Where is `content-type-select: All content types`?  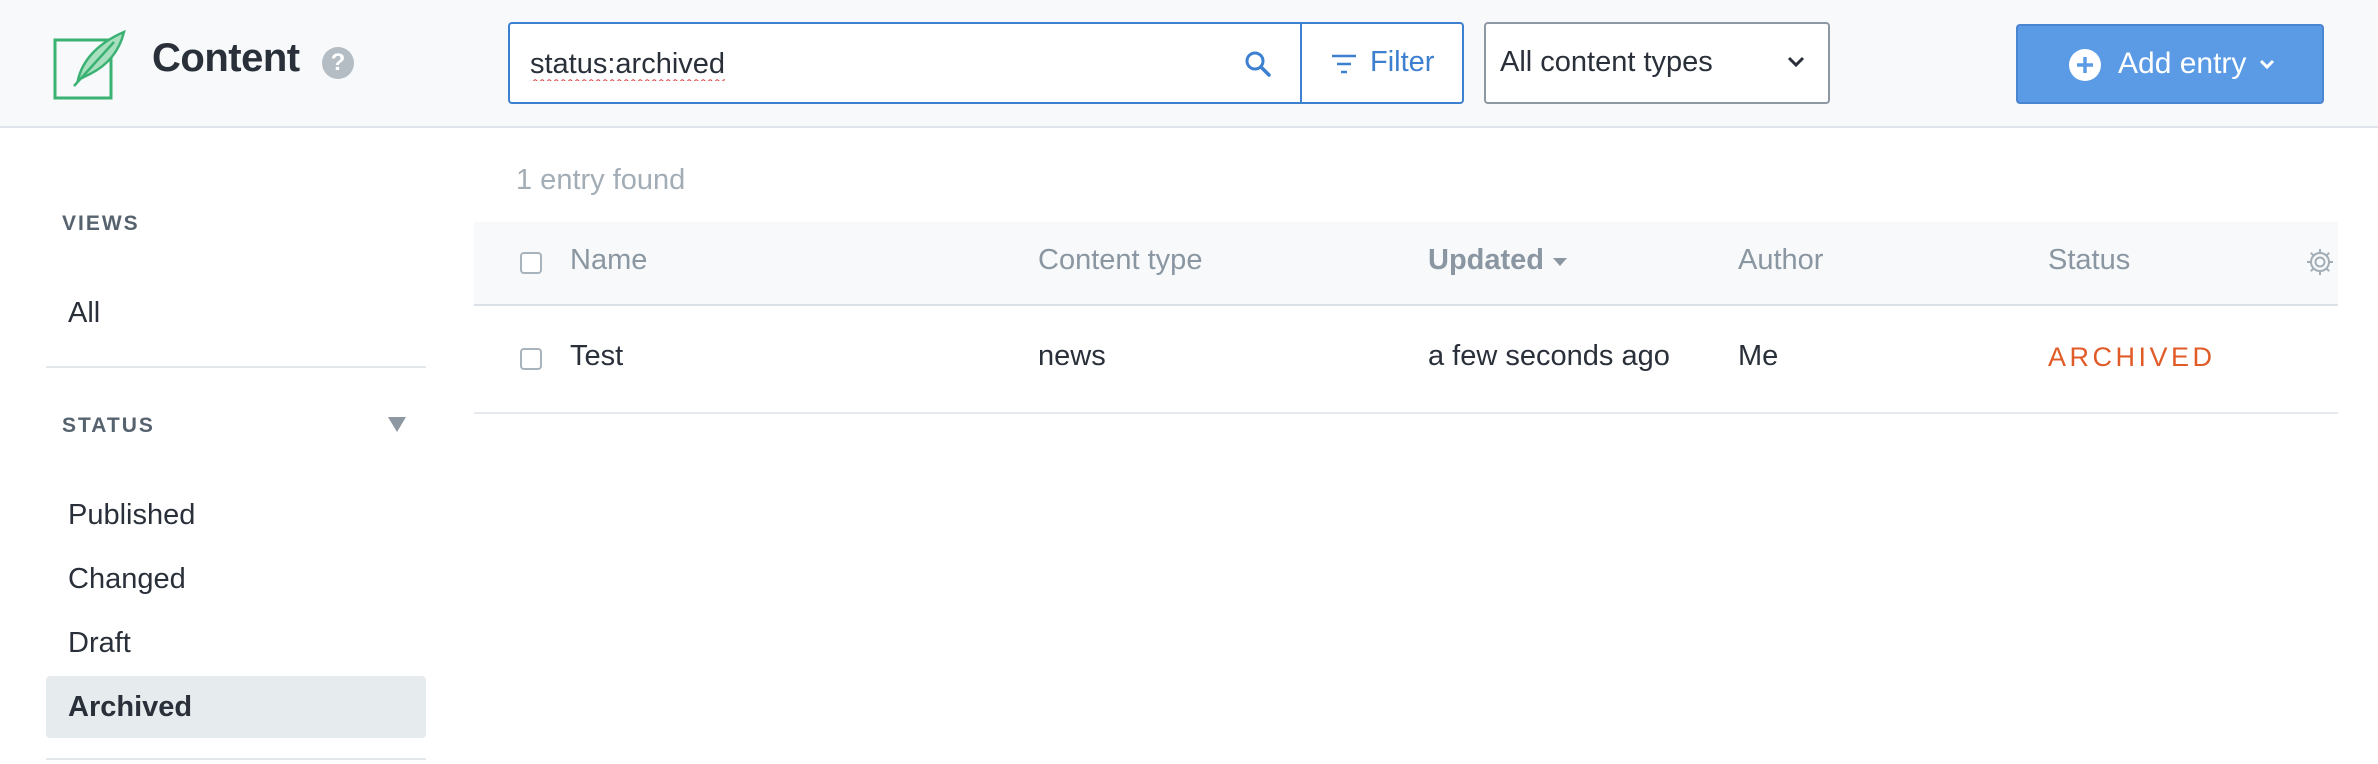 content-type-select: All content types is located at coordinates (1657, 63).